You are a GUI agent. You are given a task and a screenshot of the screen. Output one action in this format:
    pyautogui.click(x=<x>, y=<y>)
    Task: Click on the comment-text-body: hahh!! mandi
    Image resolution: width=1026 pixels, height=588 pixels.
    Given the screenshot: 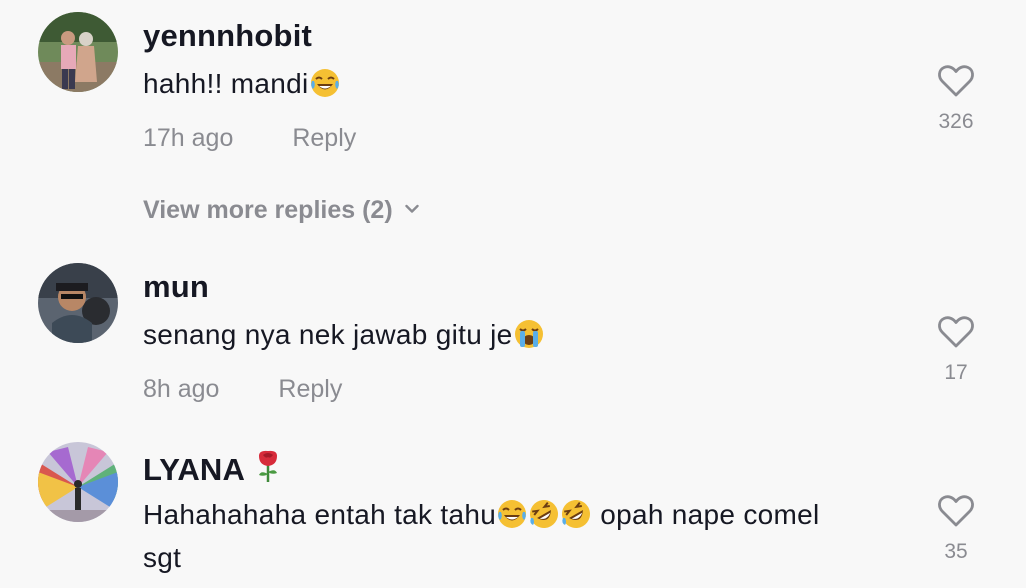 What is the action you would take?
    pyautogui.click(x=226, y=83)
    